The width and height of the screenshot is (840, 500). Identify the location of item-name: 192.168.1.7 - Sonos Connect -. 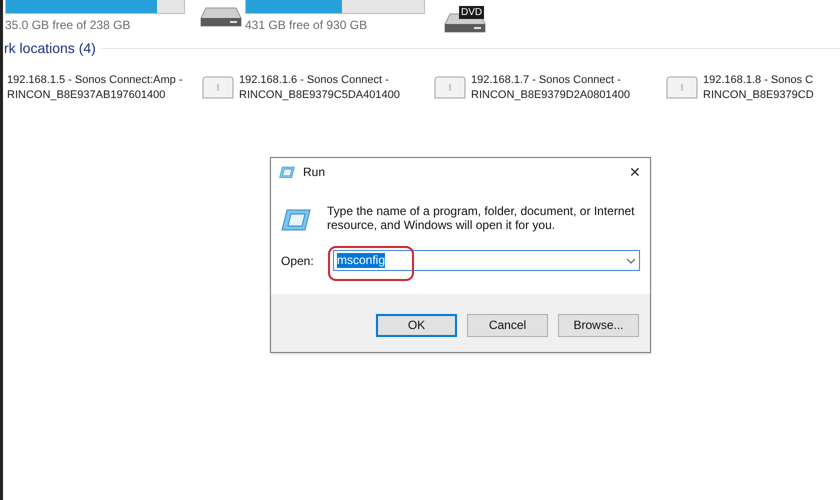
(546, 80).